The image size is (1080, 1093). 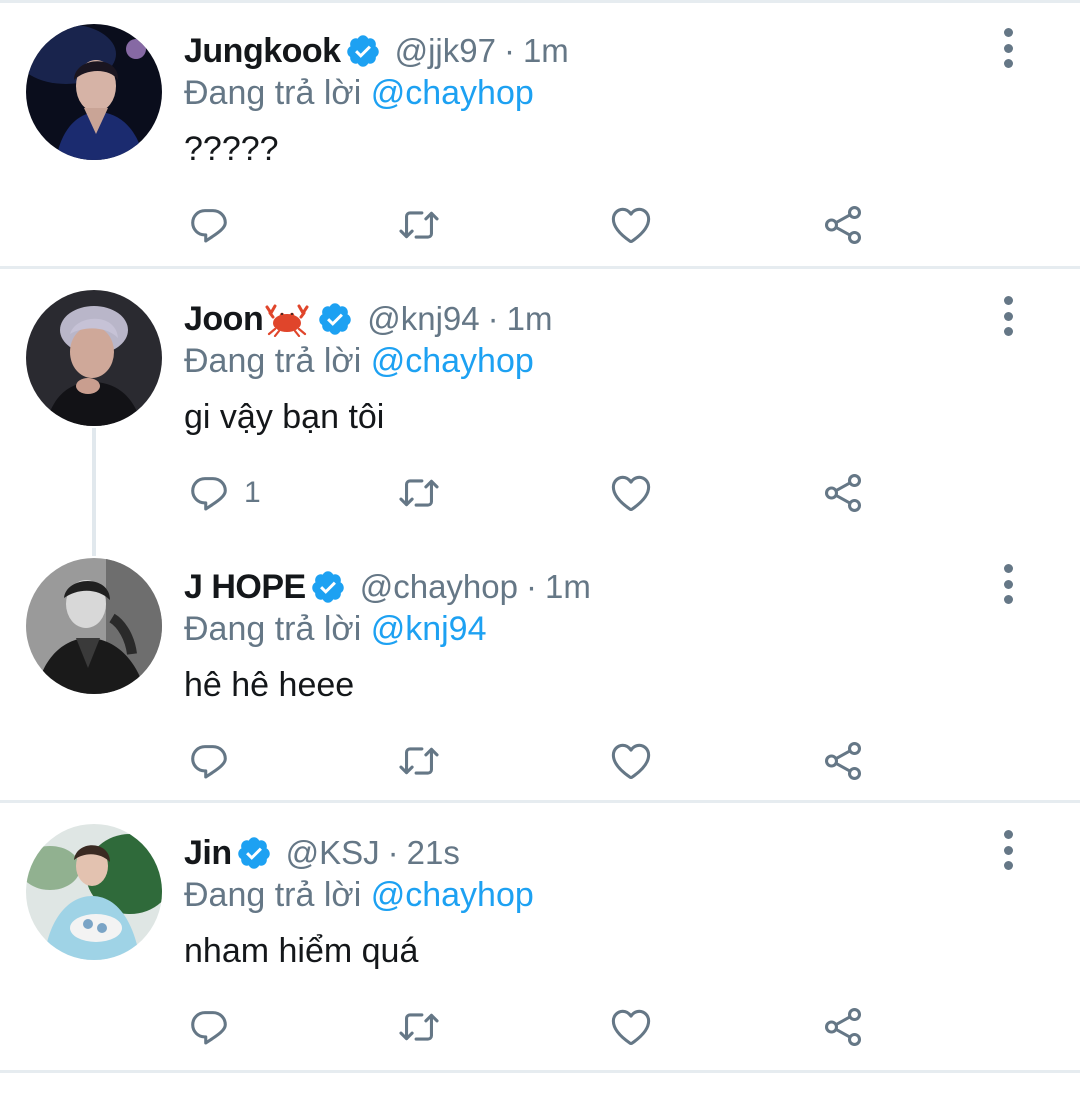 What do you see at coordinates (540, 493) in the screenshot?
I see `tweet-actions: 1` at bounding box center [540, 493].